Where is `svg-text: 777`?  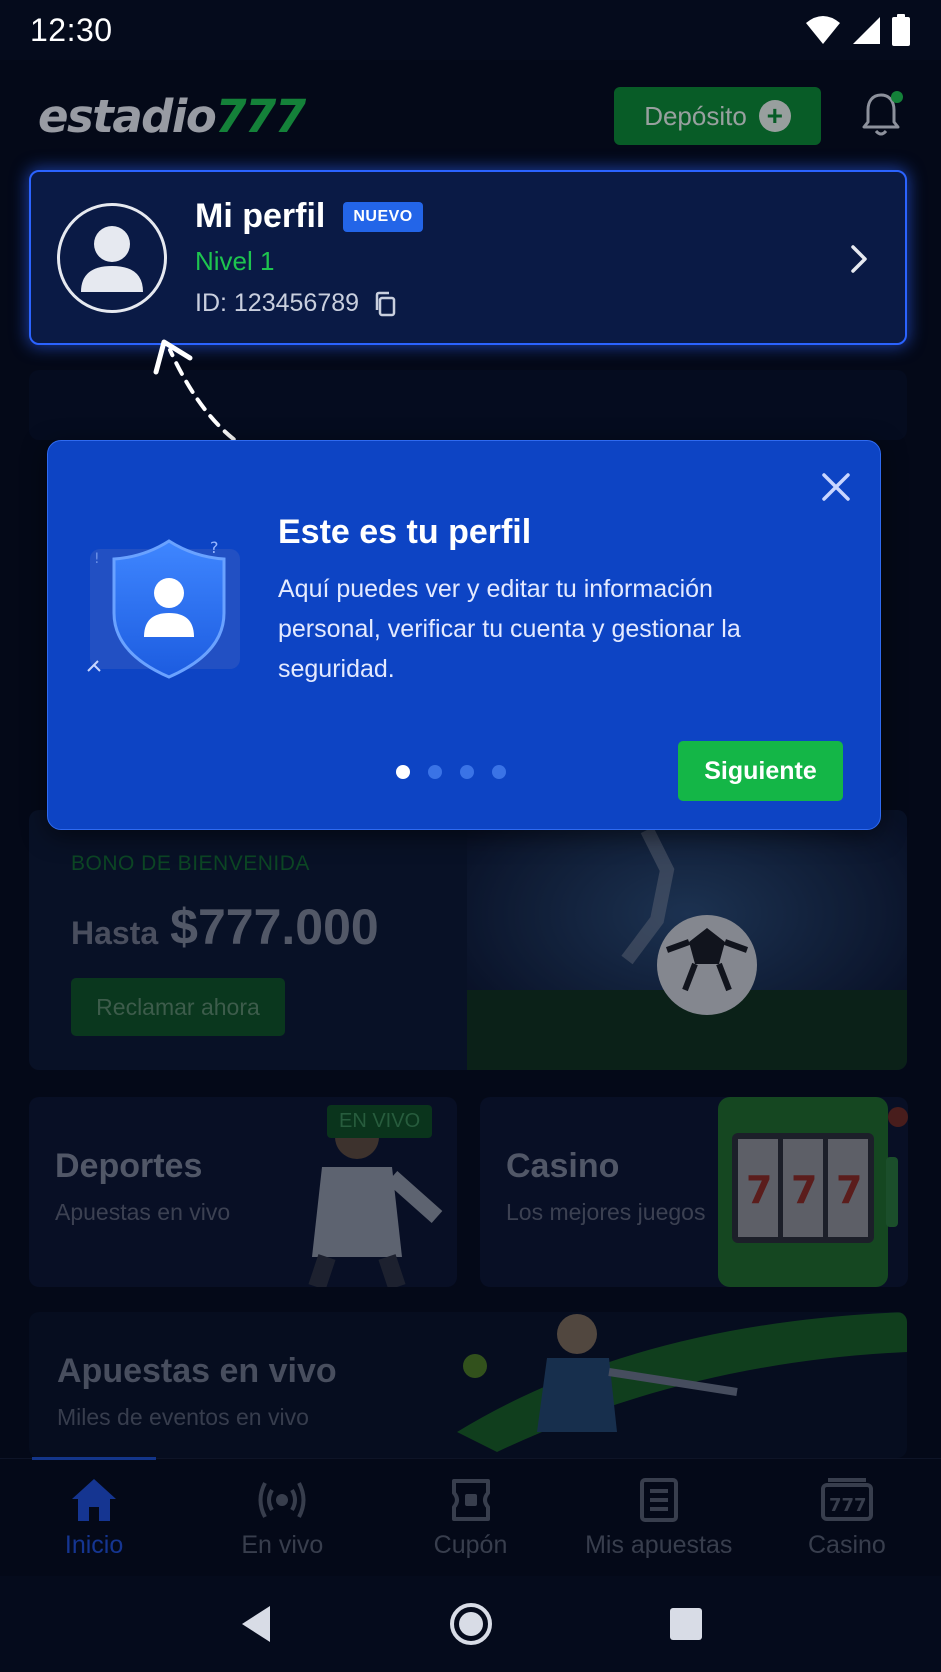
svg-text: 777 is located at coordinates (848, 1505).